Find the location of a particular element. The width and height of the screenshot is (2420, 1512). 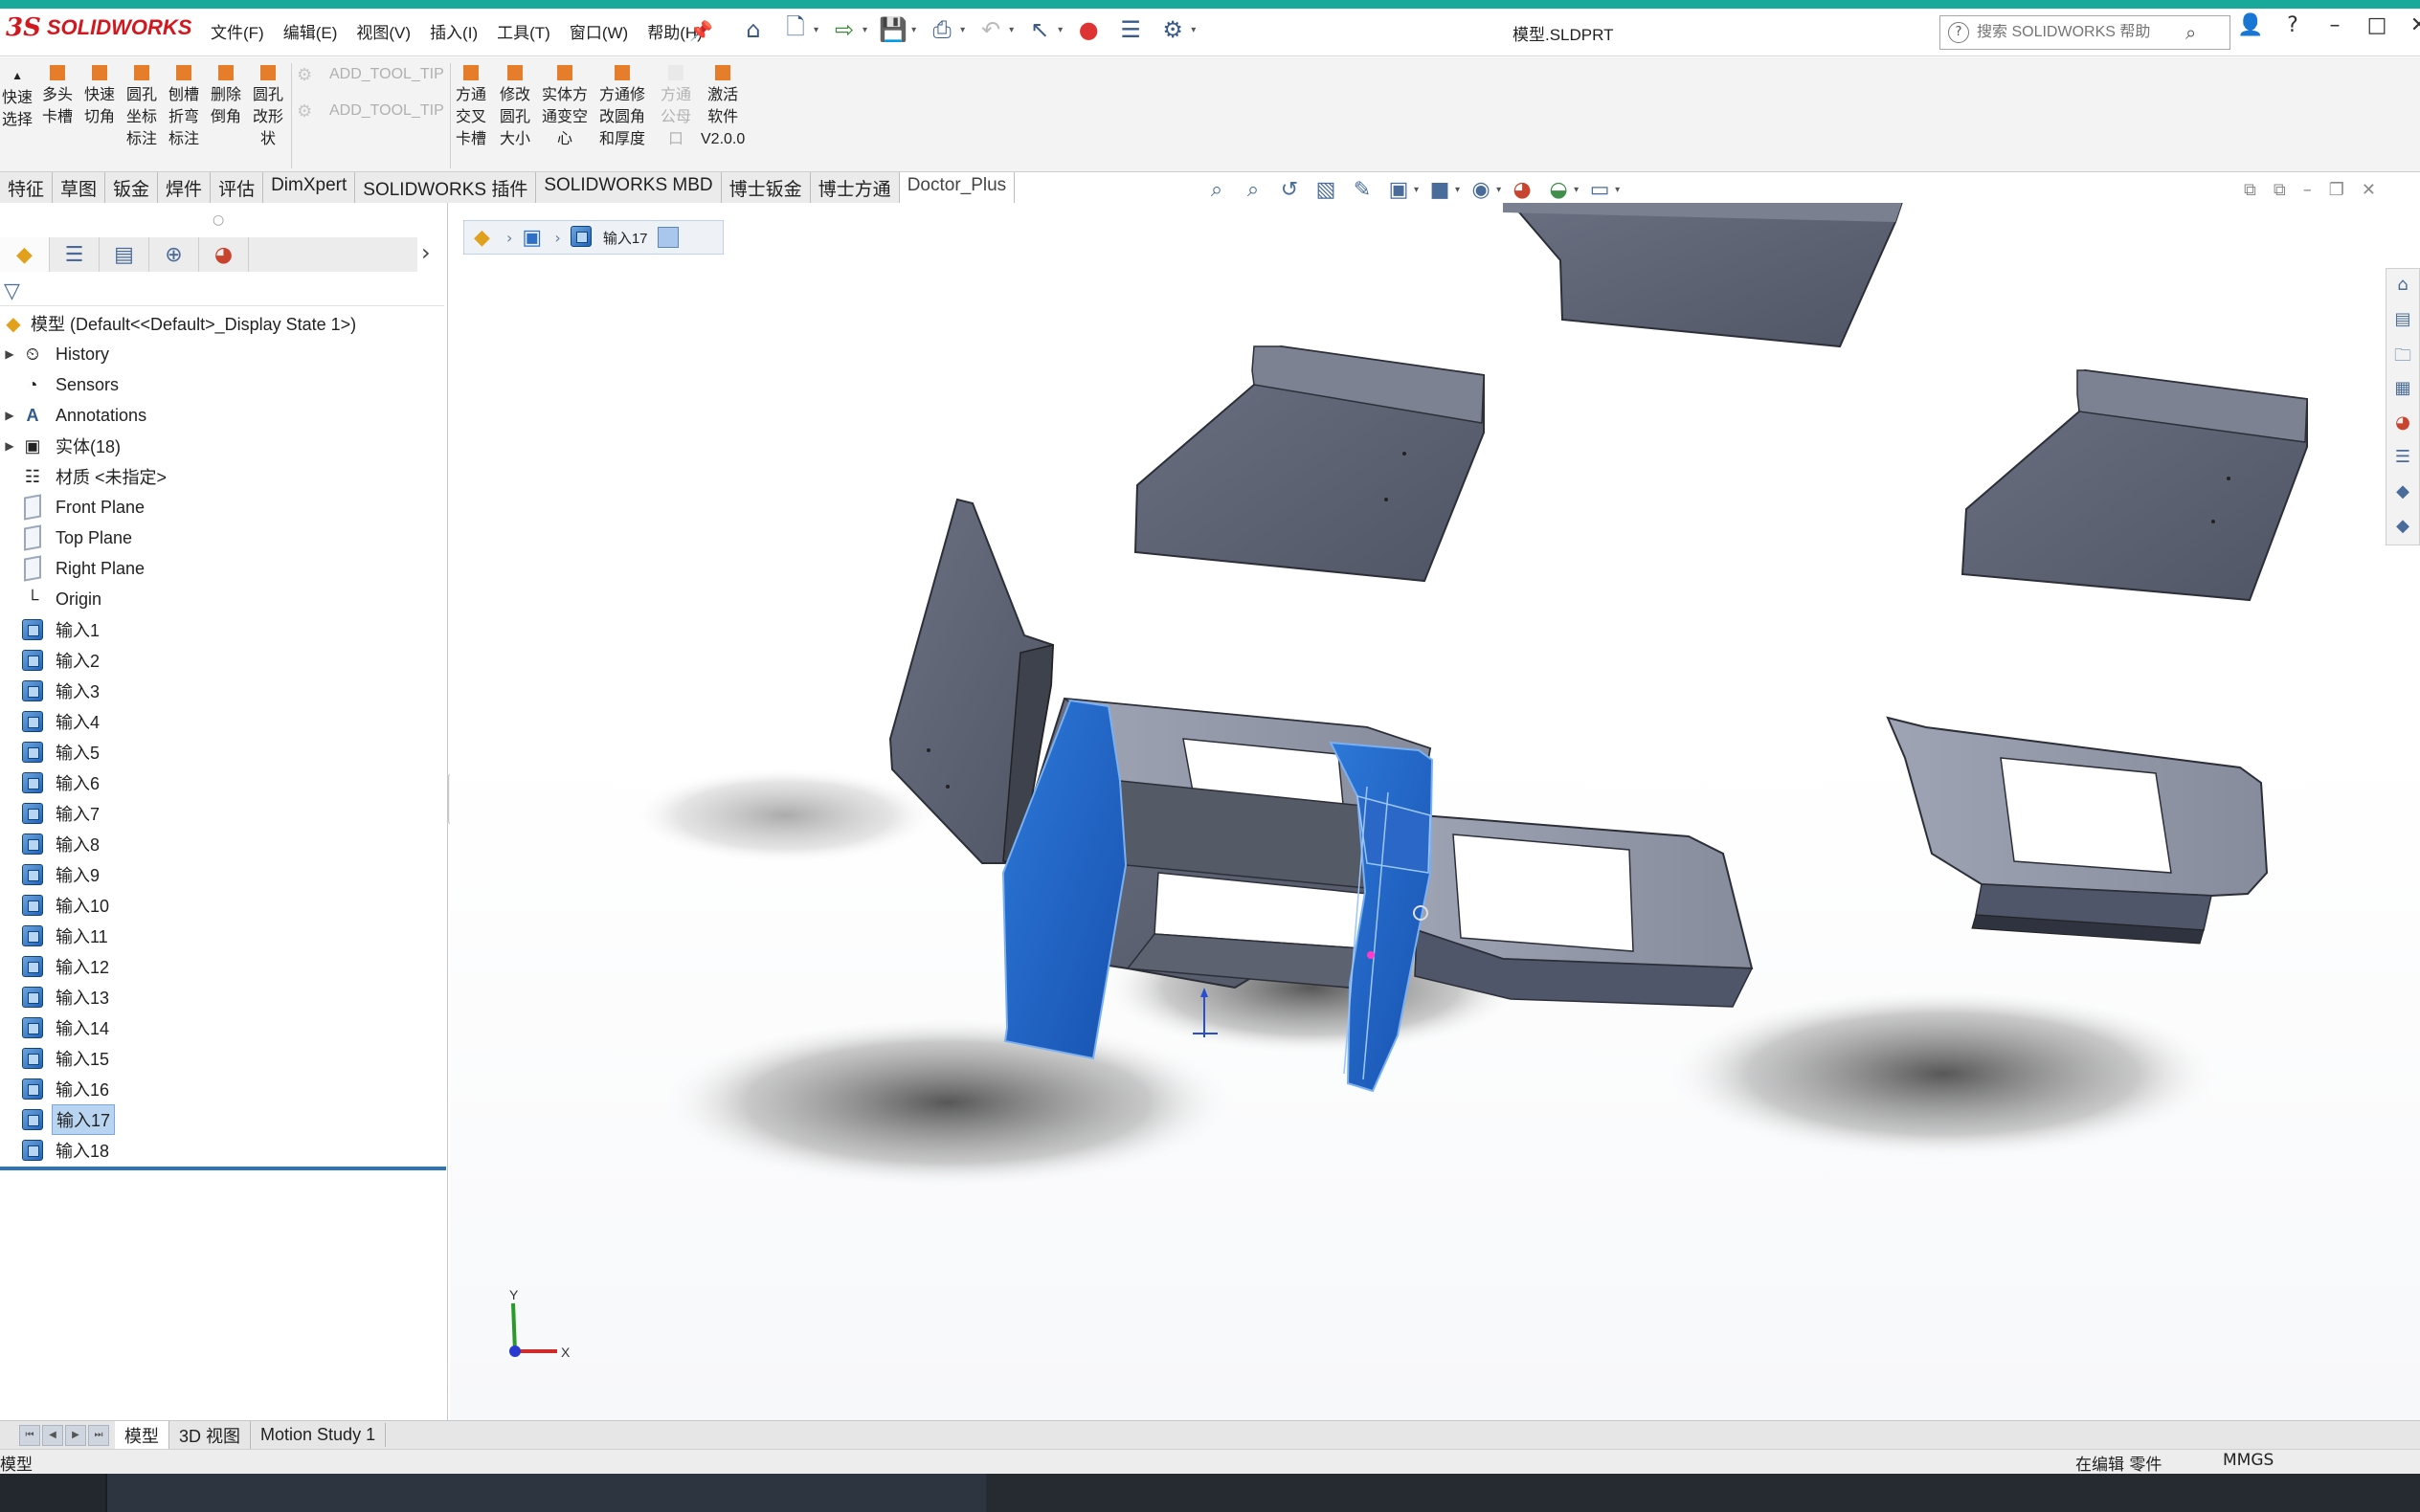

tree-item-origin: └ Origin is located at coordinates (52, 599).